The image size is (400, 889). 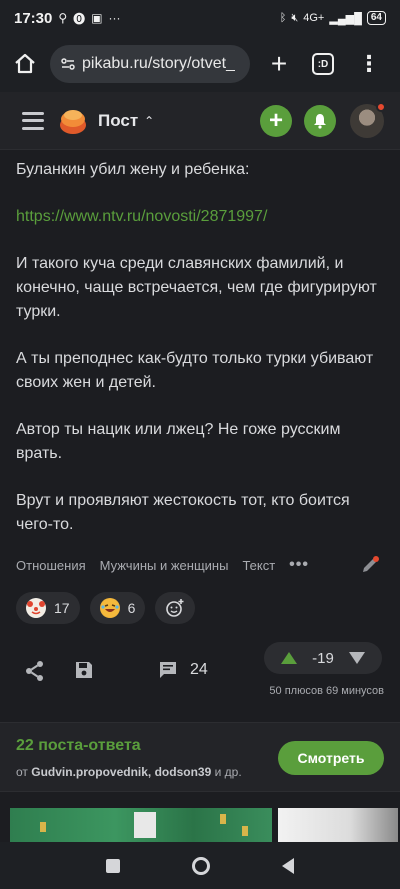 What do you see at coordinates (78, 746) in the screenshot?
I see `answer-posts-title: 22 поста-ответа` at bounding box center [78, 746].